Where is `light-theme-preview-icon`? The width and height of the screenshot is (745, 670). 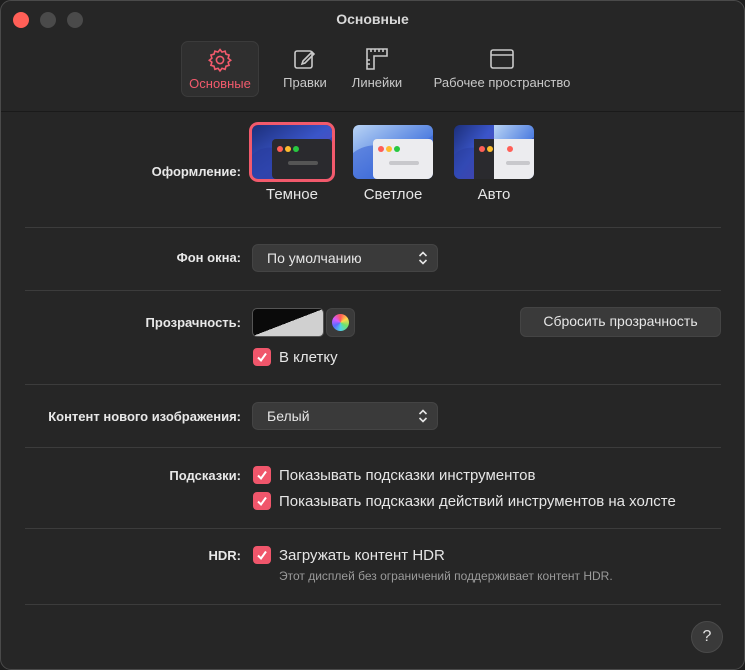
light-theme-preview-icon is located at coordinates (393, 152).